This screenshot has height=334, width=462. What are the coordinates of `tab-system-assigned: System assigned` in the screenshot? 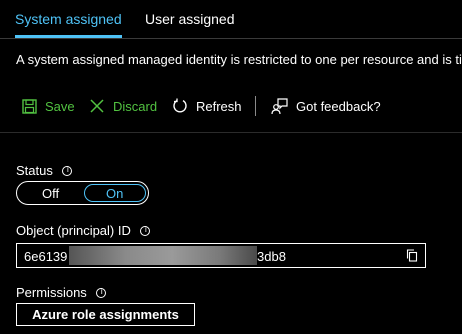 It's located at (68, 19).